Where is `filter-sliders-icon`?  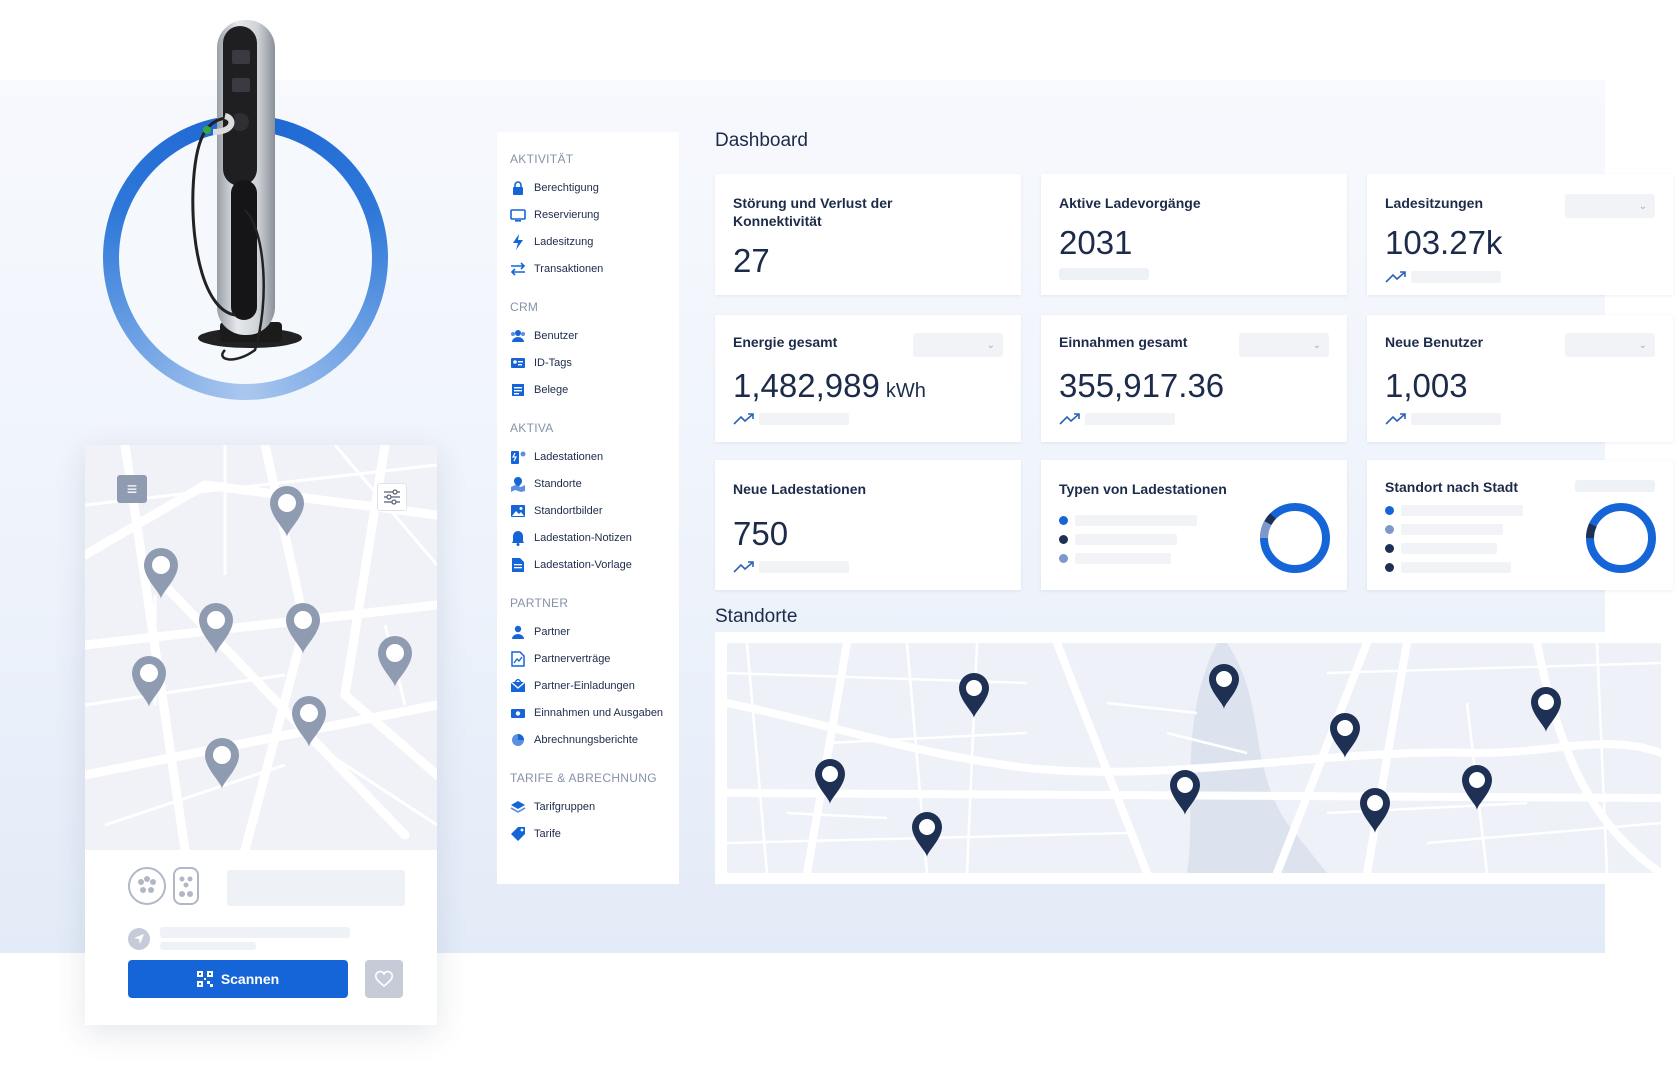
filter-sliders-icon is located at coordinates (392, 497).